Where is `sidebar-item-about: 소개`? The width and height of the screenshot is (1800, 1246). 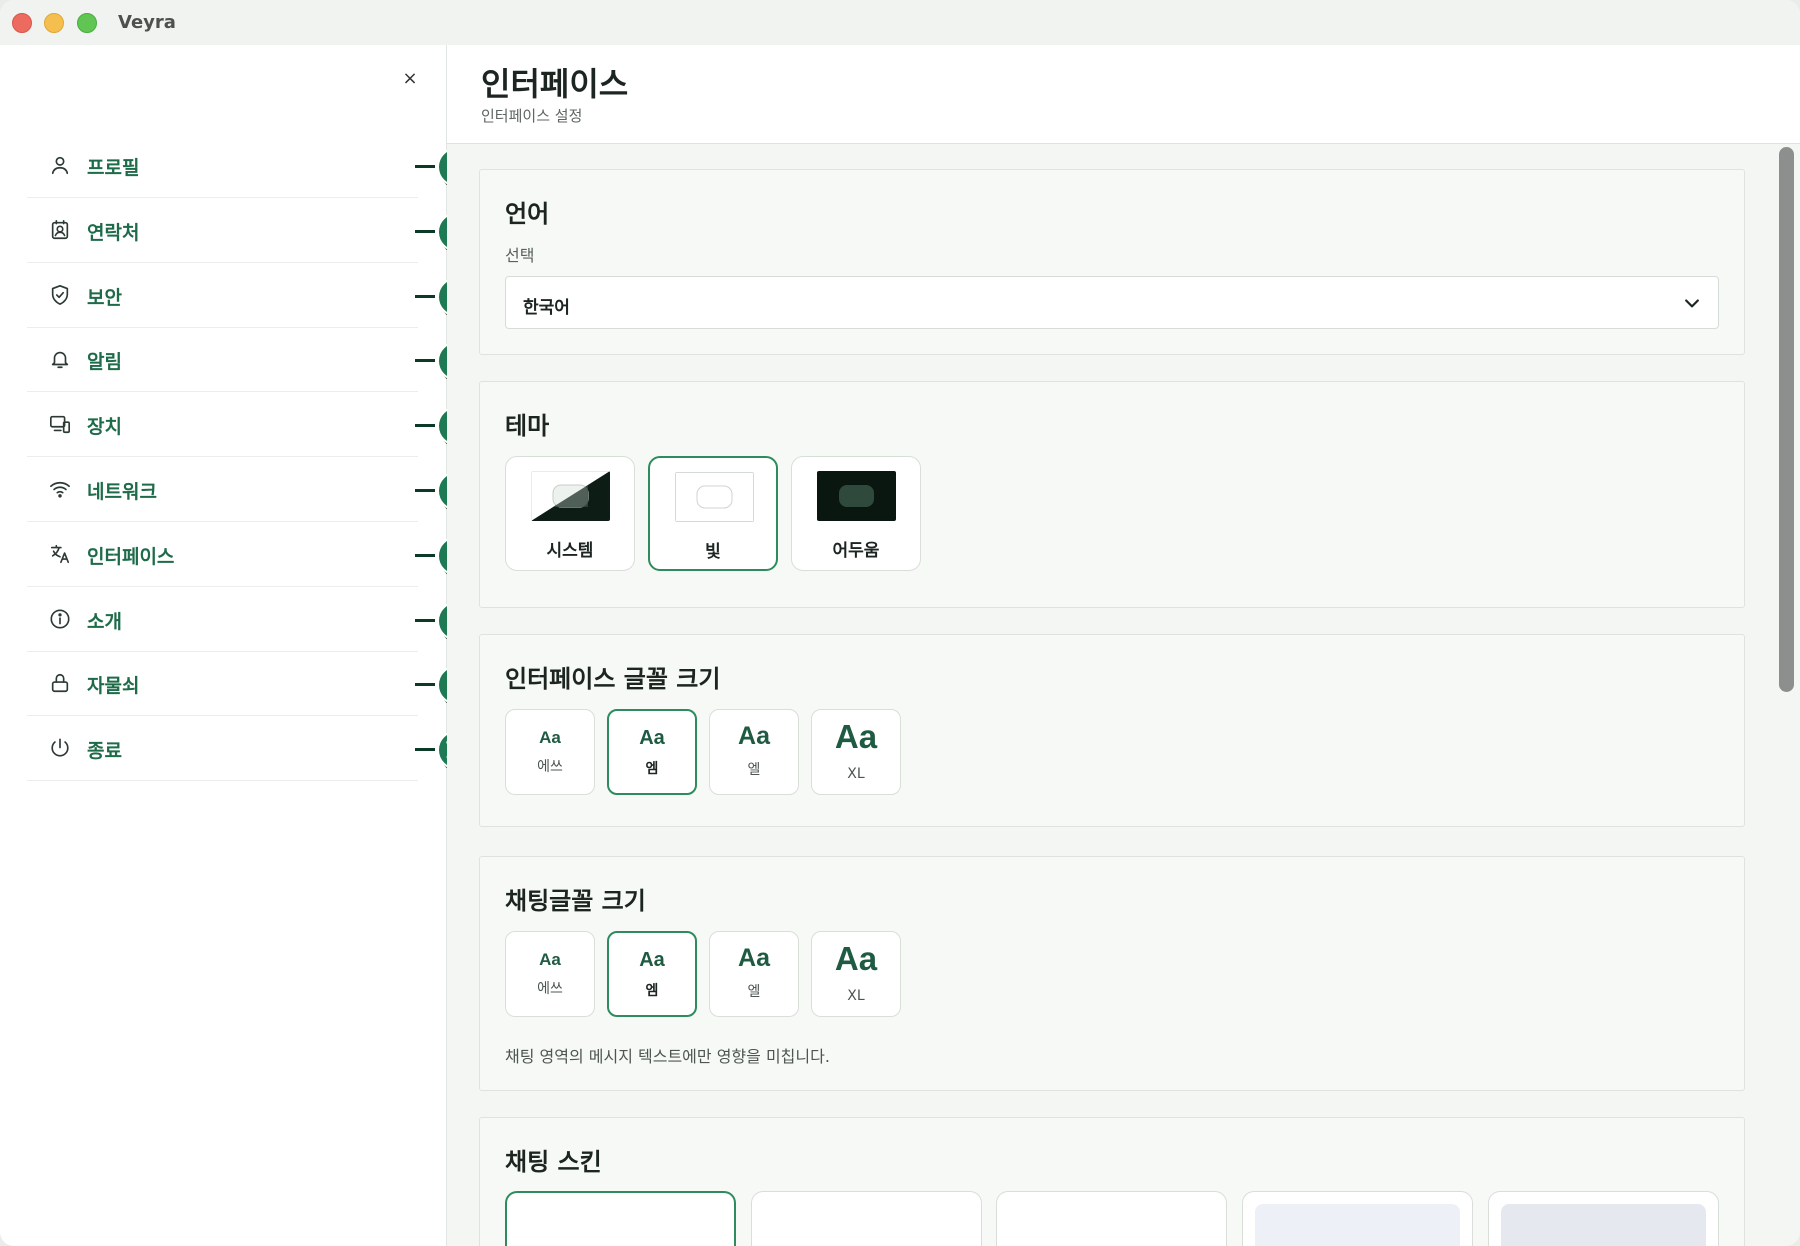 sidebar-item-about: 소개 is located at coordinates (222, 620).